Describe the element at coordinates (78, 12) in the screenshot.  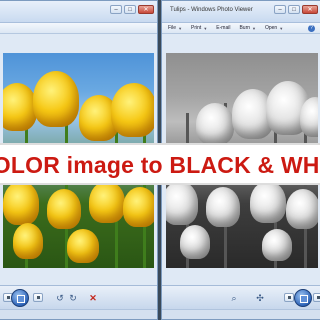
I see `title-bar: – □ ✕` at that location.